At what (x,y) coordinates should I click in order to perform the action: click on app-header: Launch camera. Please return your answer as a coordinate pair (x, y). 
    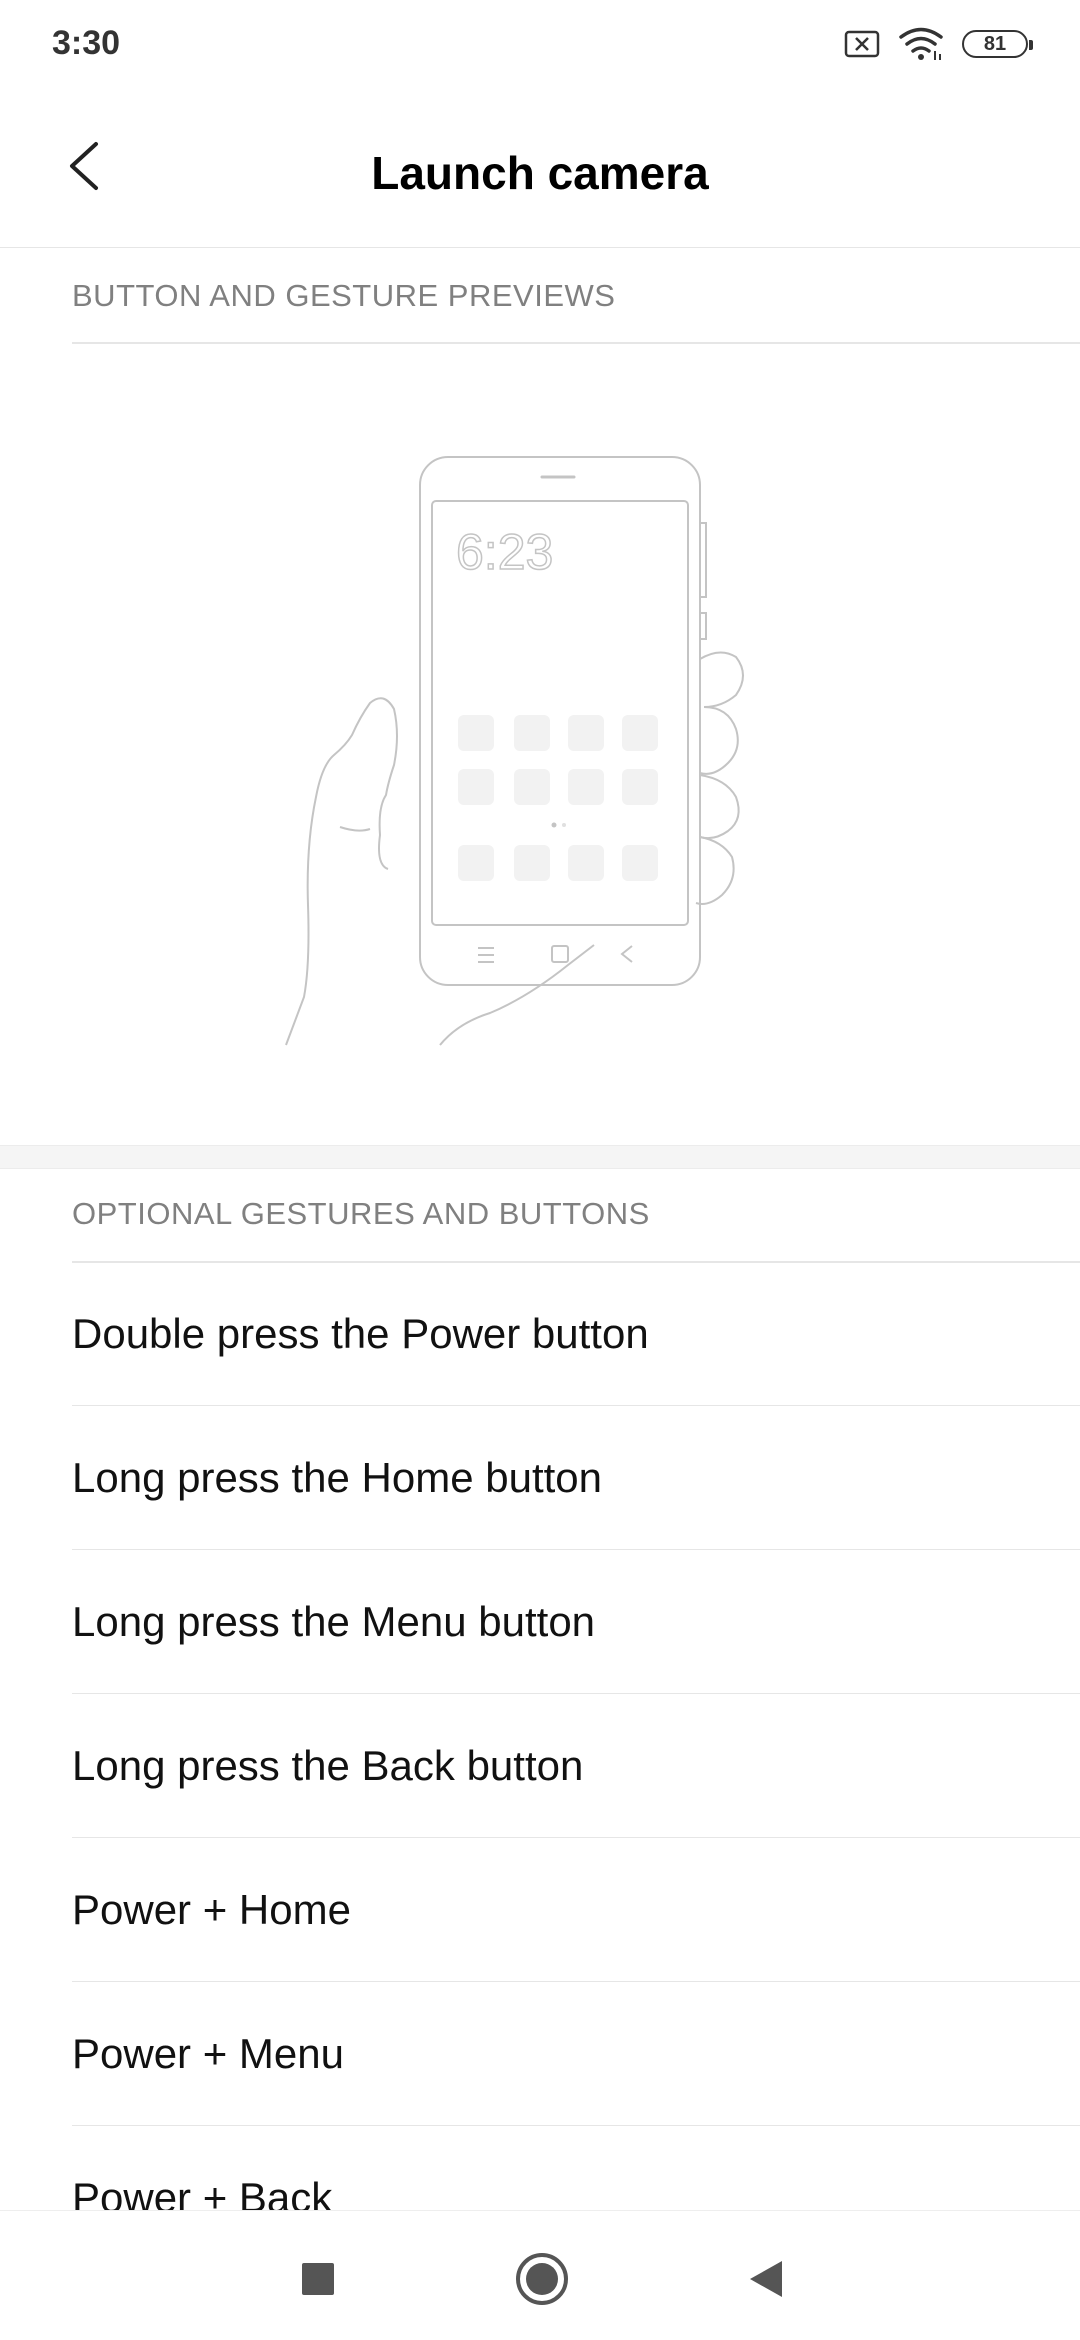
    Looking at the image, I should click on (540, 169).